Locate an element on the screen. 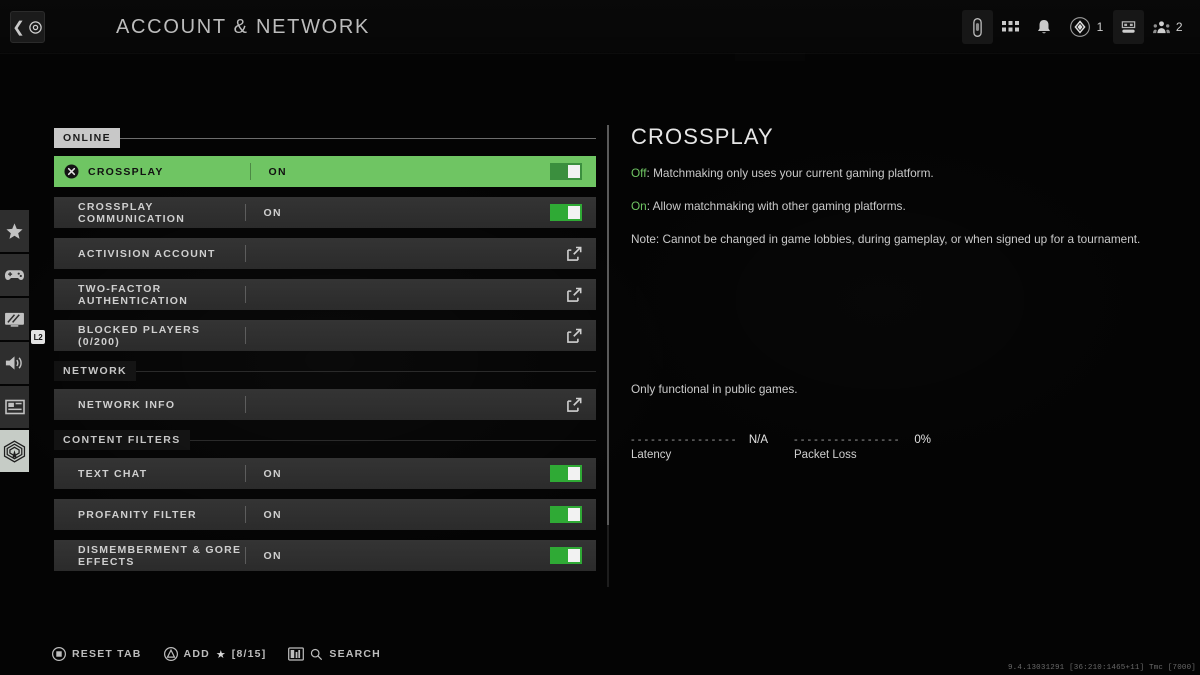  sidebar-item-controller is located at coordinates (14, 275).